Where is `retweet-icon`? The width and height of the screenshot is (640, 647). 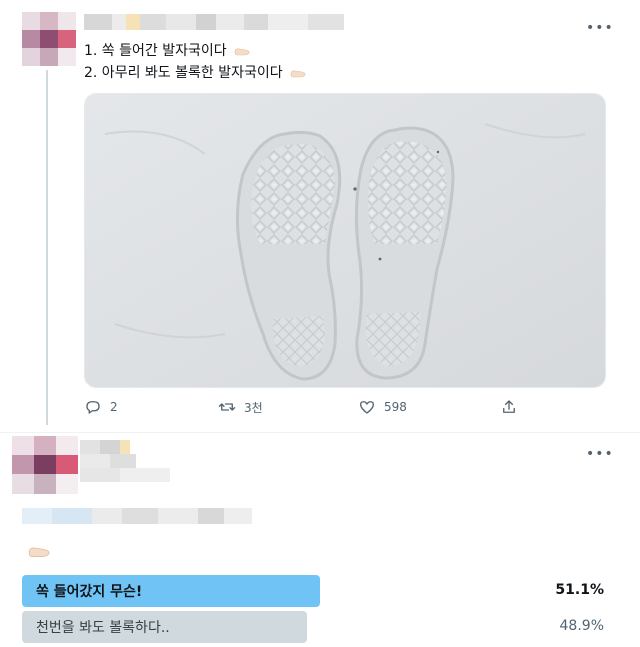 retweet-icon is located at coordinates (227, 407).